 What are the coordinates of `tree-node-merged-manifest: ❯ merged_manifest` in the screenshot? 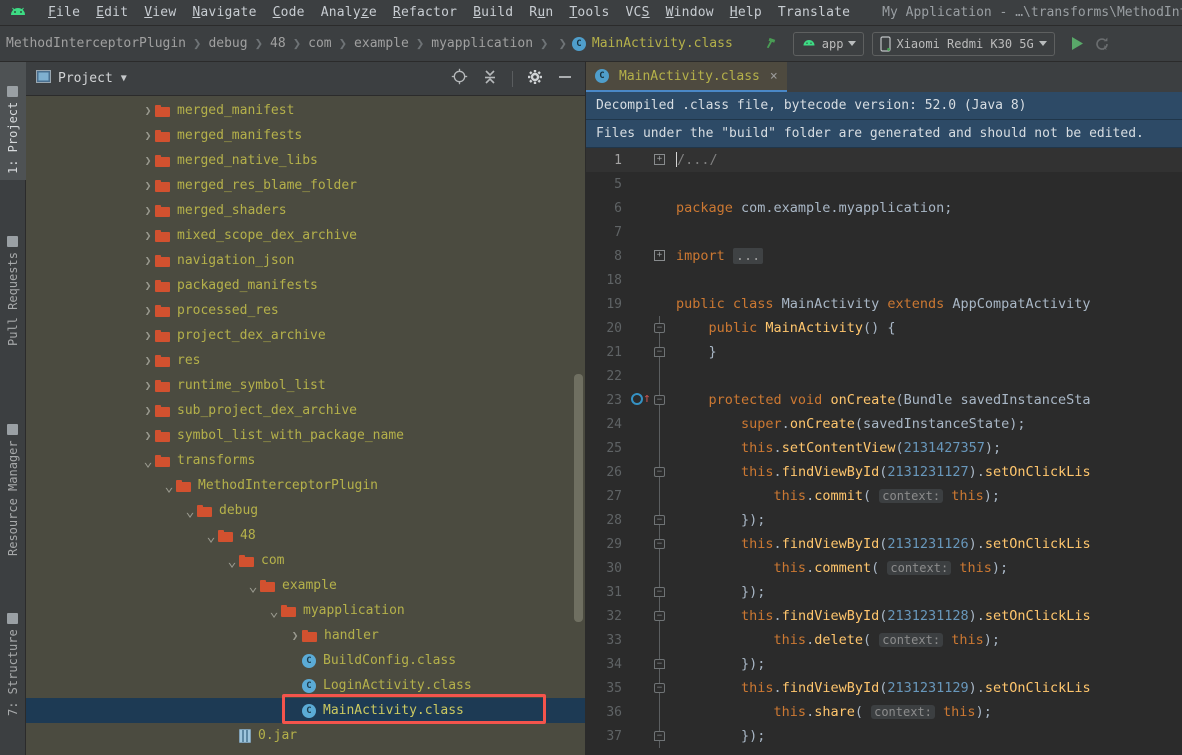 It's located at (305, 110).